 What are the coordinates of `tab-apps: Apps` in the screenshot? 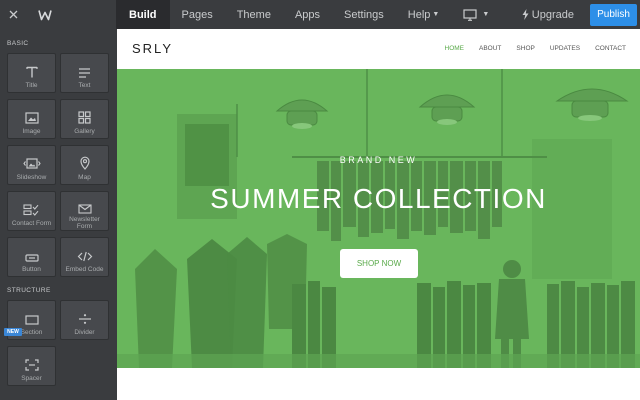 It's located at (307, 14).